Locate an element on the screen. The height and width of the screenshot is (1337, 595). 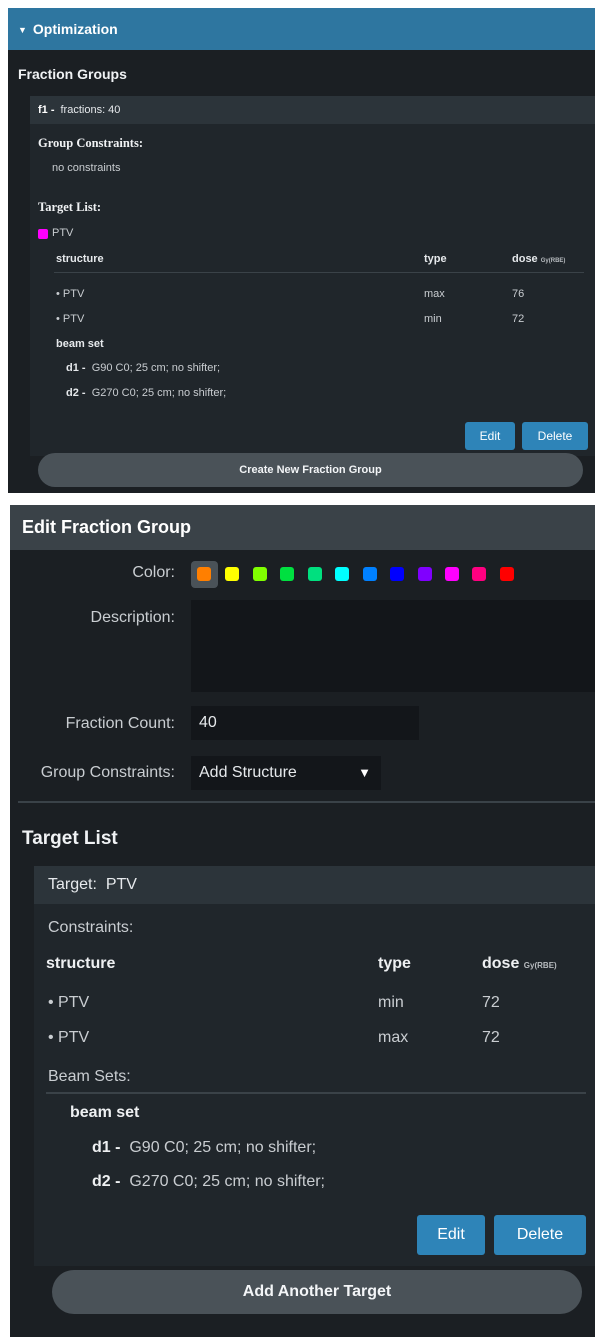
color-swatch-blue is located at coordinates (397, 574).